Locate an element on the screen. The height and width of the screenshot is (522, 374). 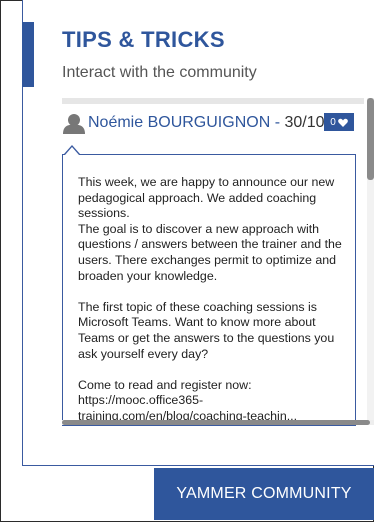
feed-divider is located at coordinates (213, 101).